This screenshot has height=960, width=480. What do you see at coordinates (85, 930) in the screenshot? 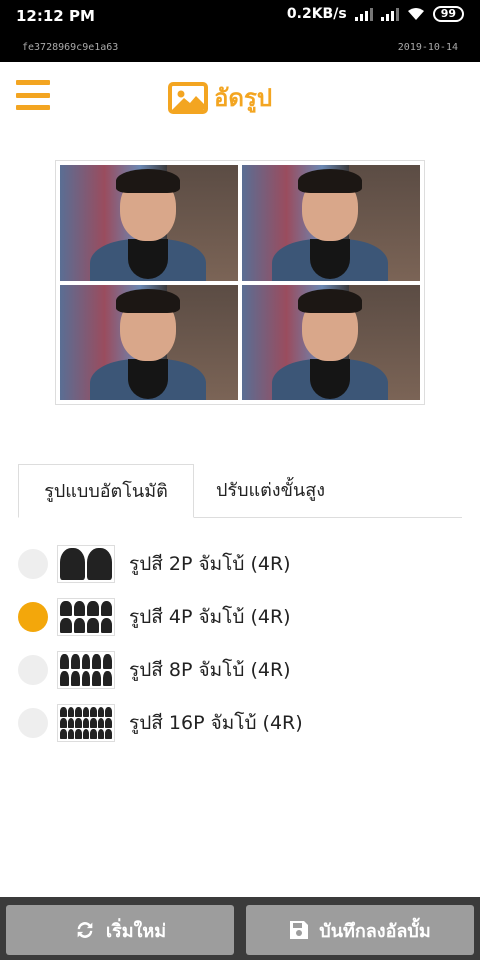
I see `refresh-icon` at bounding box center [85, 930].